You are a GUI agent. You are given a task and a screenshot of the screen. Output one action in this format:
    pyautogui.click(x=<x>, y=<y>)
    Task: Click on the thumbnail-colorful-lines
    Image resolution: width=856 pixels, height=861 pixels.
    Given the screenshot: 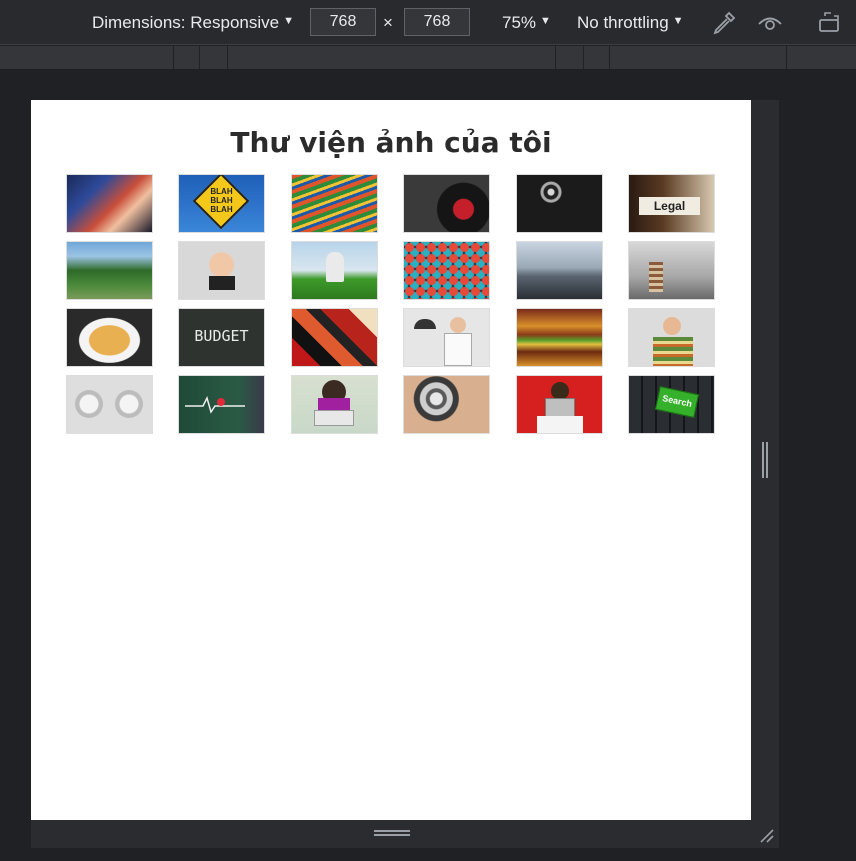 What is the action you would take?
    pyautogui.click(x=334, y=203)
    